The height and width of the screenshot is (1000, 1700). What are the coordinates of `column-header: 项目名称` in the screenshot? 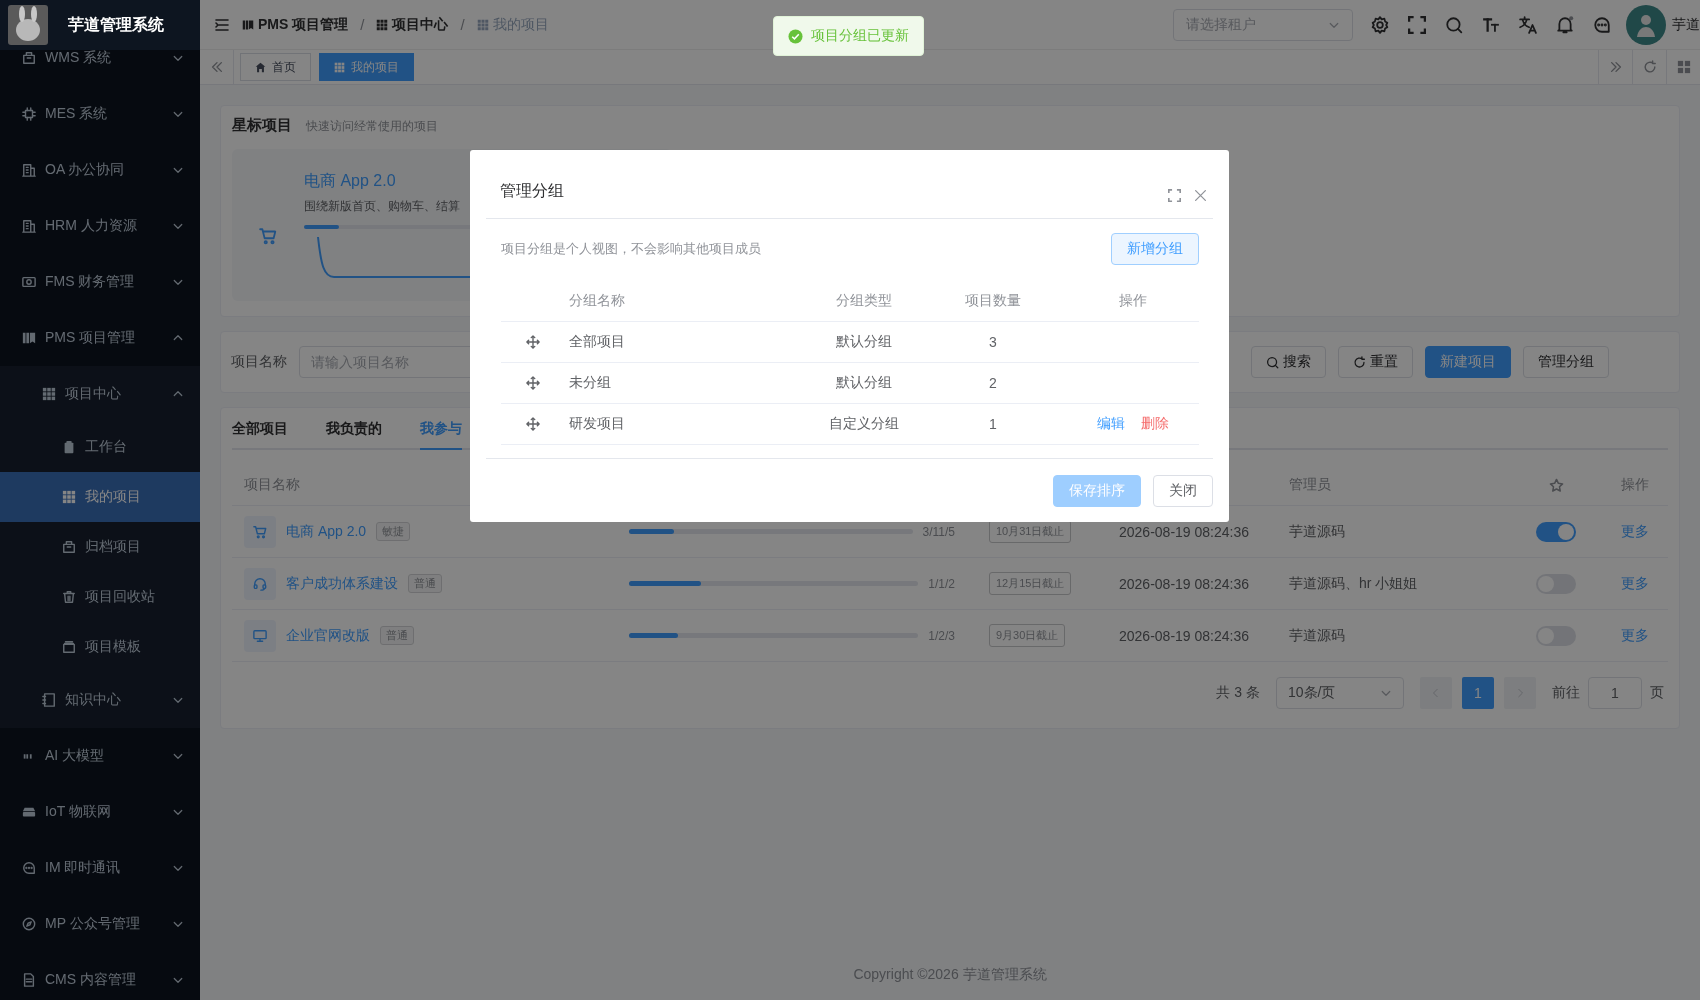 It's located at (272, 485).